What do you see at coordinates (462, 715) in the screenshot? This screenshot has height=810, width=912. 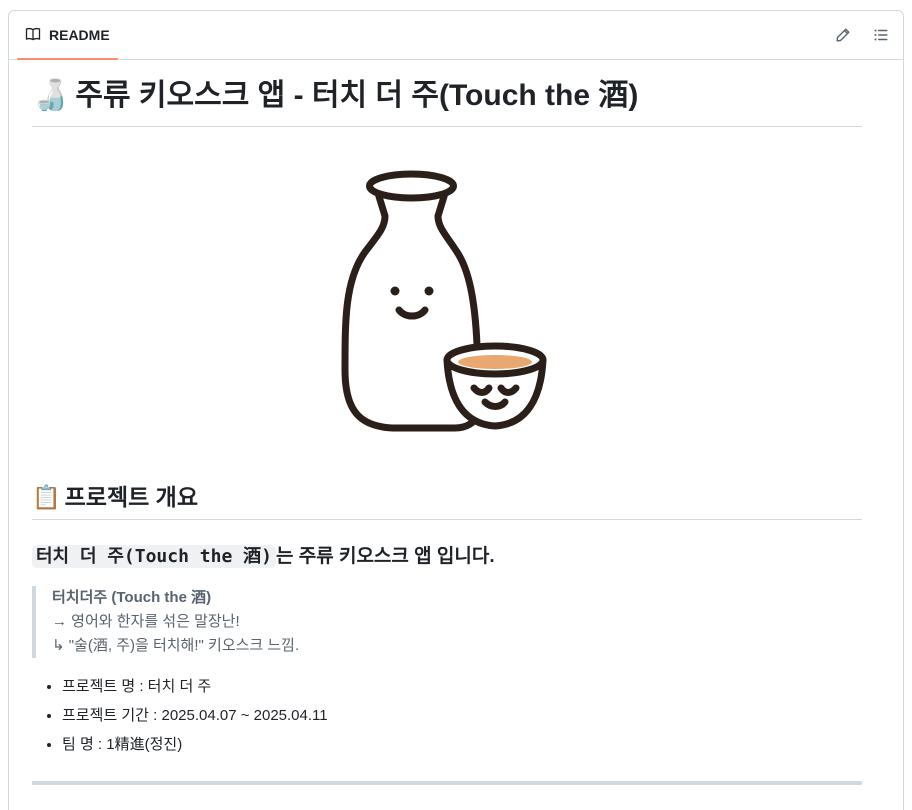 I see `list-item: 프로젝트 기간 : 2025.04.07 ~ 2025.04.11` at bounding box center [462, 715].